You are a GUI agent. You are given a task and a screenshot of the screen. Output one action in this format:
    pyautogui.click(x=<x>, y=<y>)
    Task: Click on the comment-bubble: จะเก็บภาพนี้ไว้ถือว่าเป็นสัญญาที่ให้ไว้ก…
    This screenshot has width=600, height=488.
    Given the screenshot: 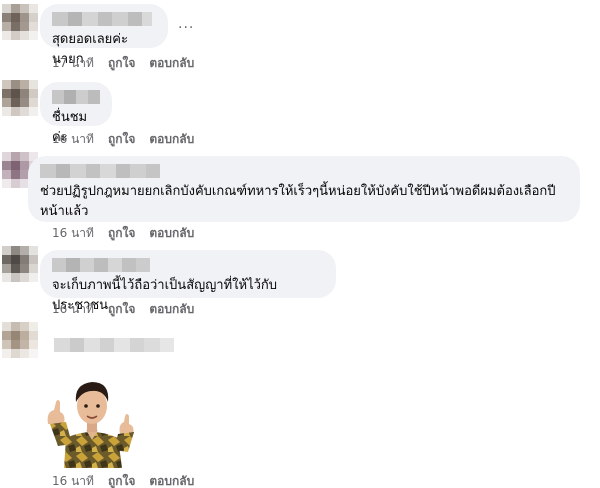 What is the action you would take?
    pyautogui.click(x=188, y=281)
    